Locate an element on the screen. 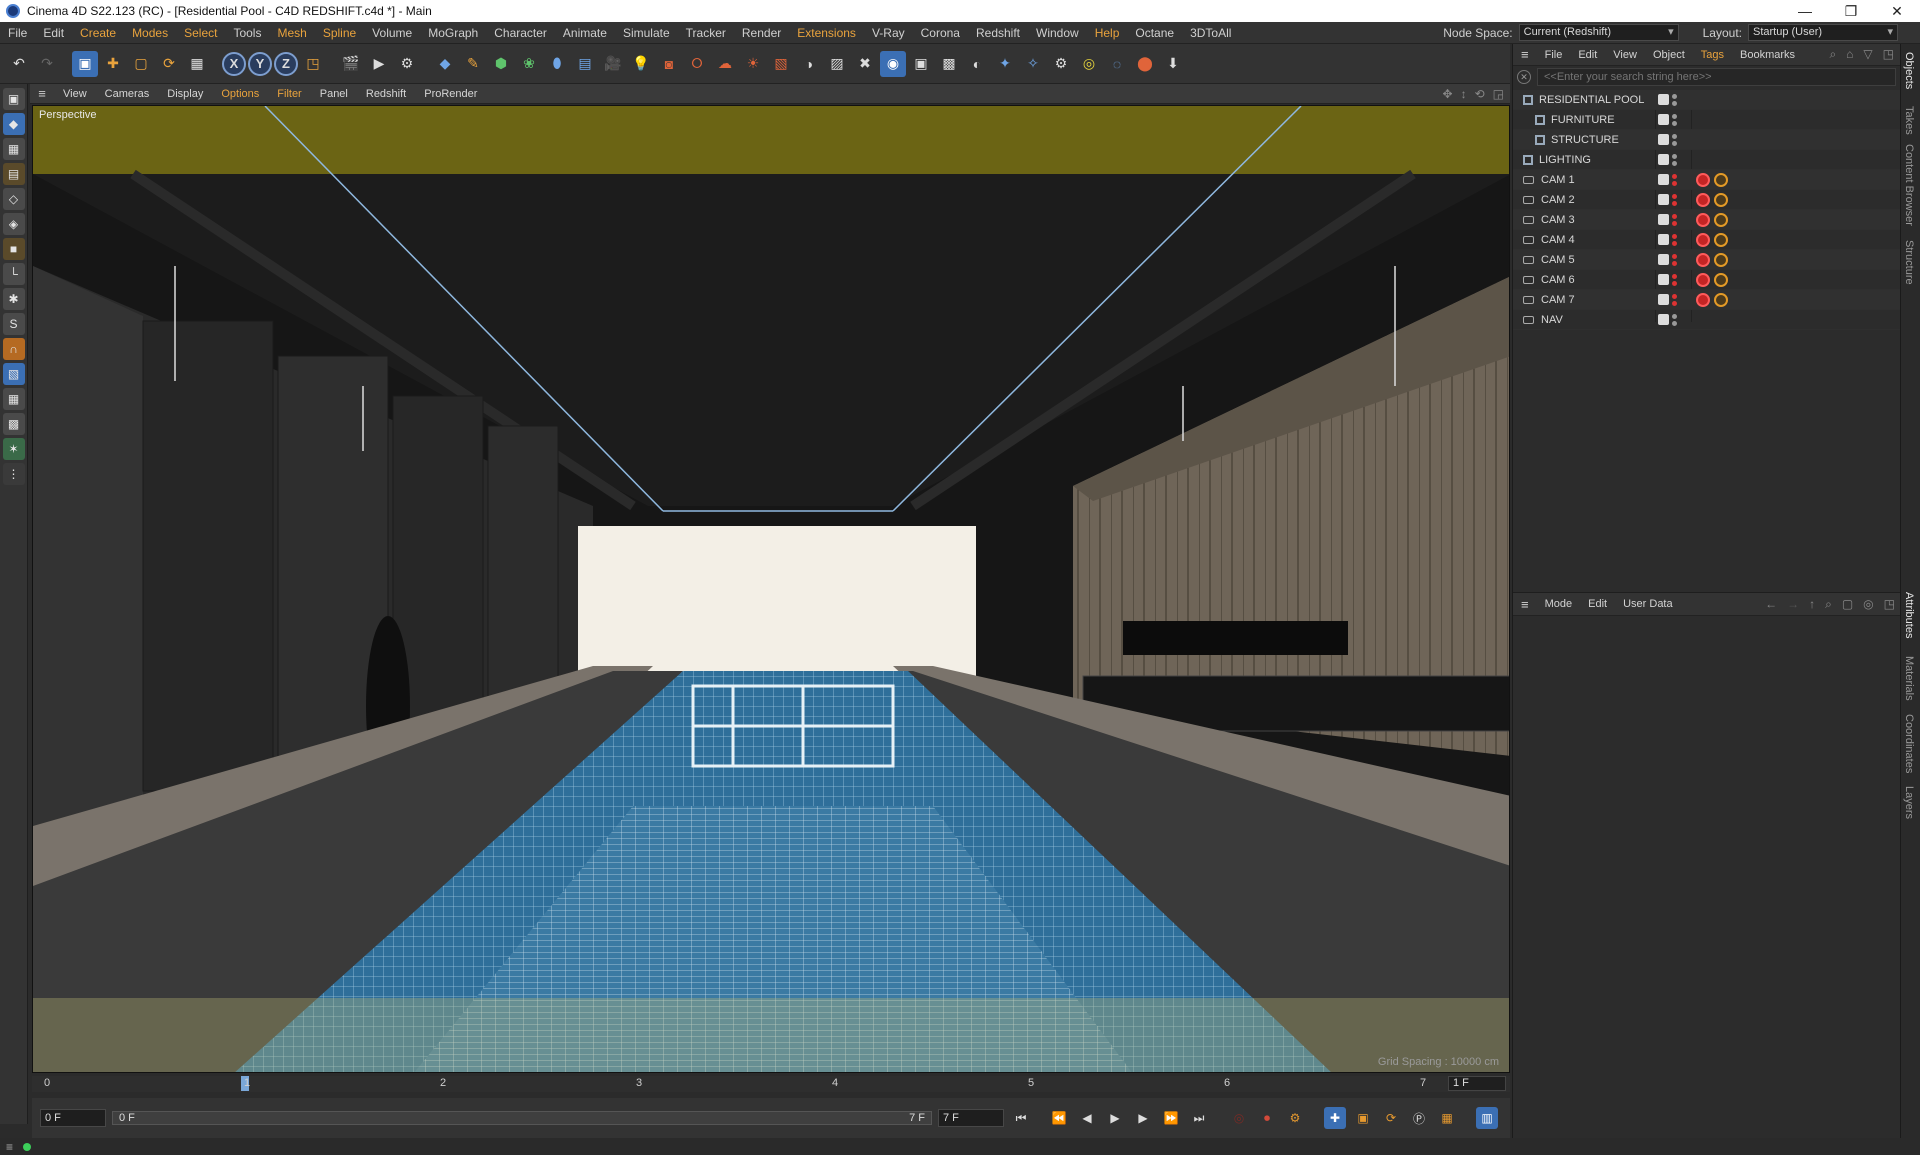 The width and height of the screenshot is (1920, 1155). autokey-icon: ⏺ is located at coordinates (1267, 1118).